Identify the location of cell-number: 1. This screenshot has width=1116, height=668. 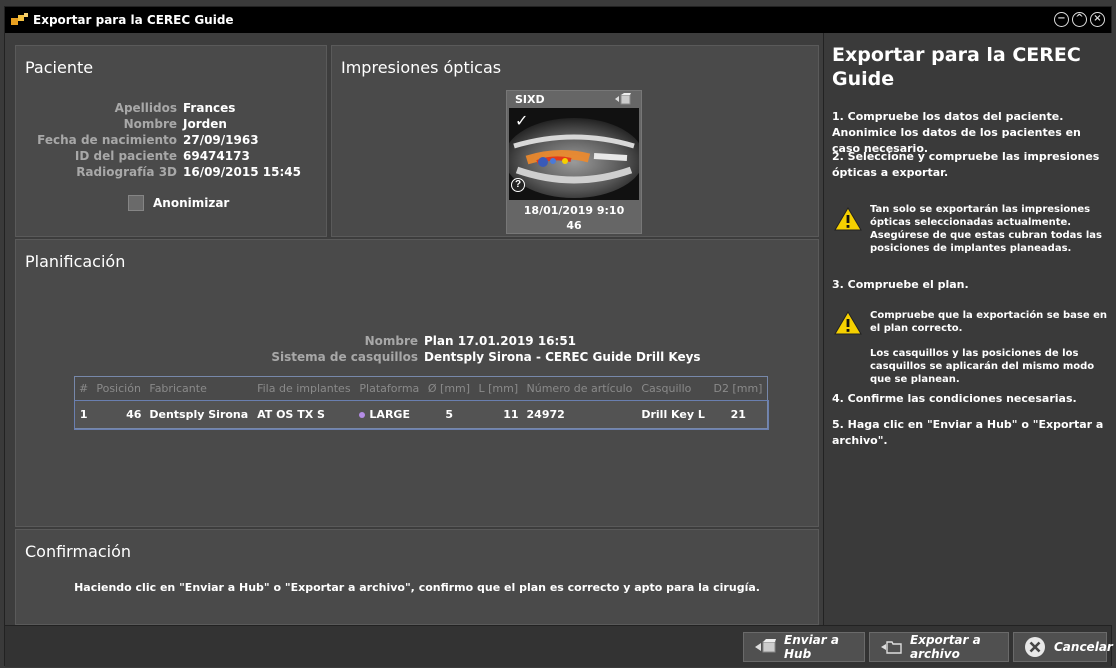
(83, 414).